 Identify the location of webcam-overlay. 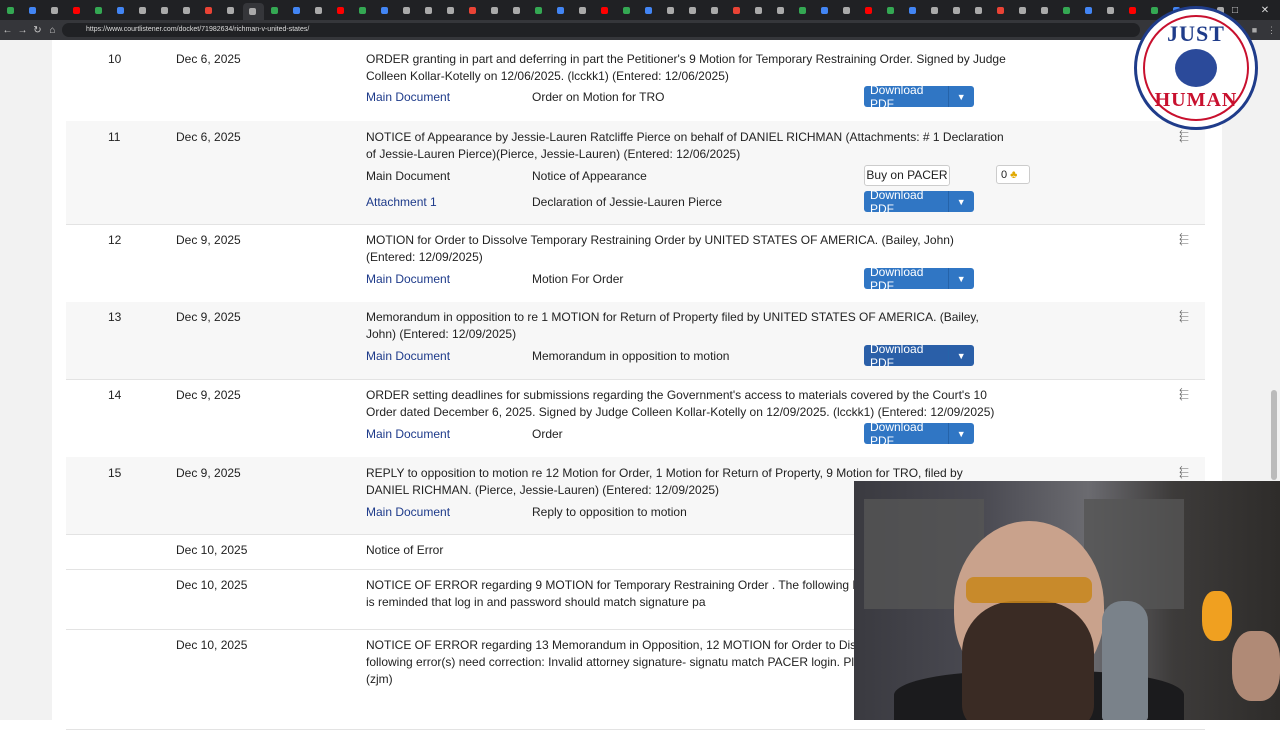
(1067, 600).